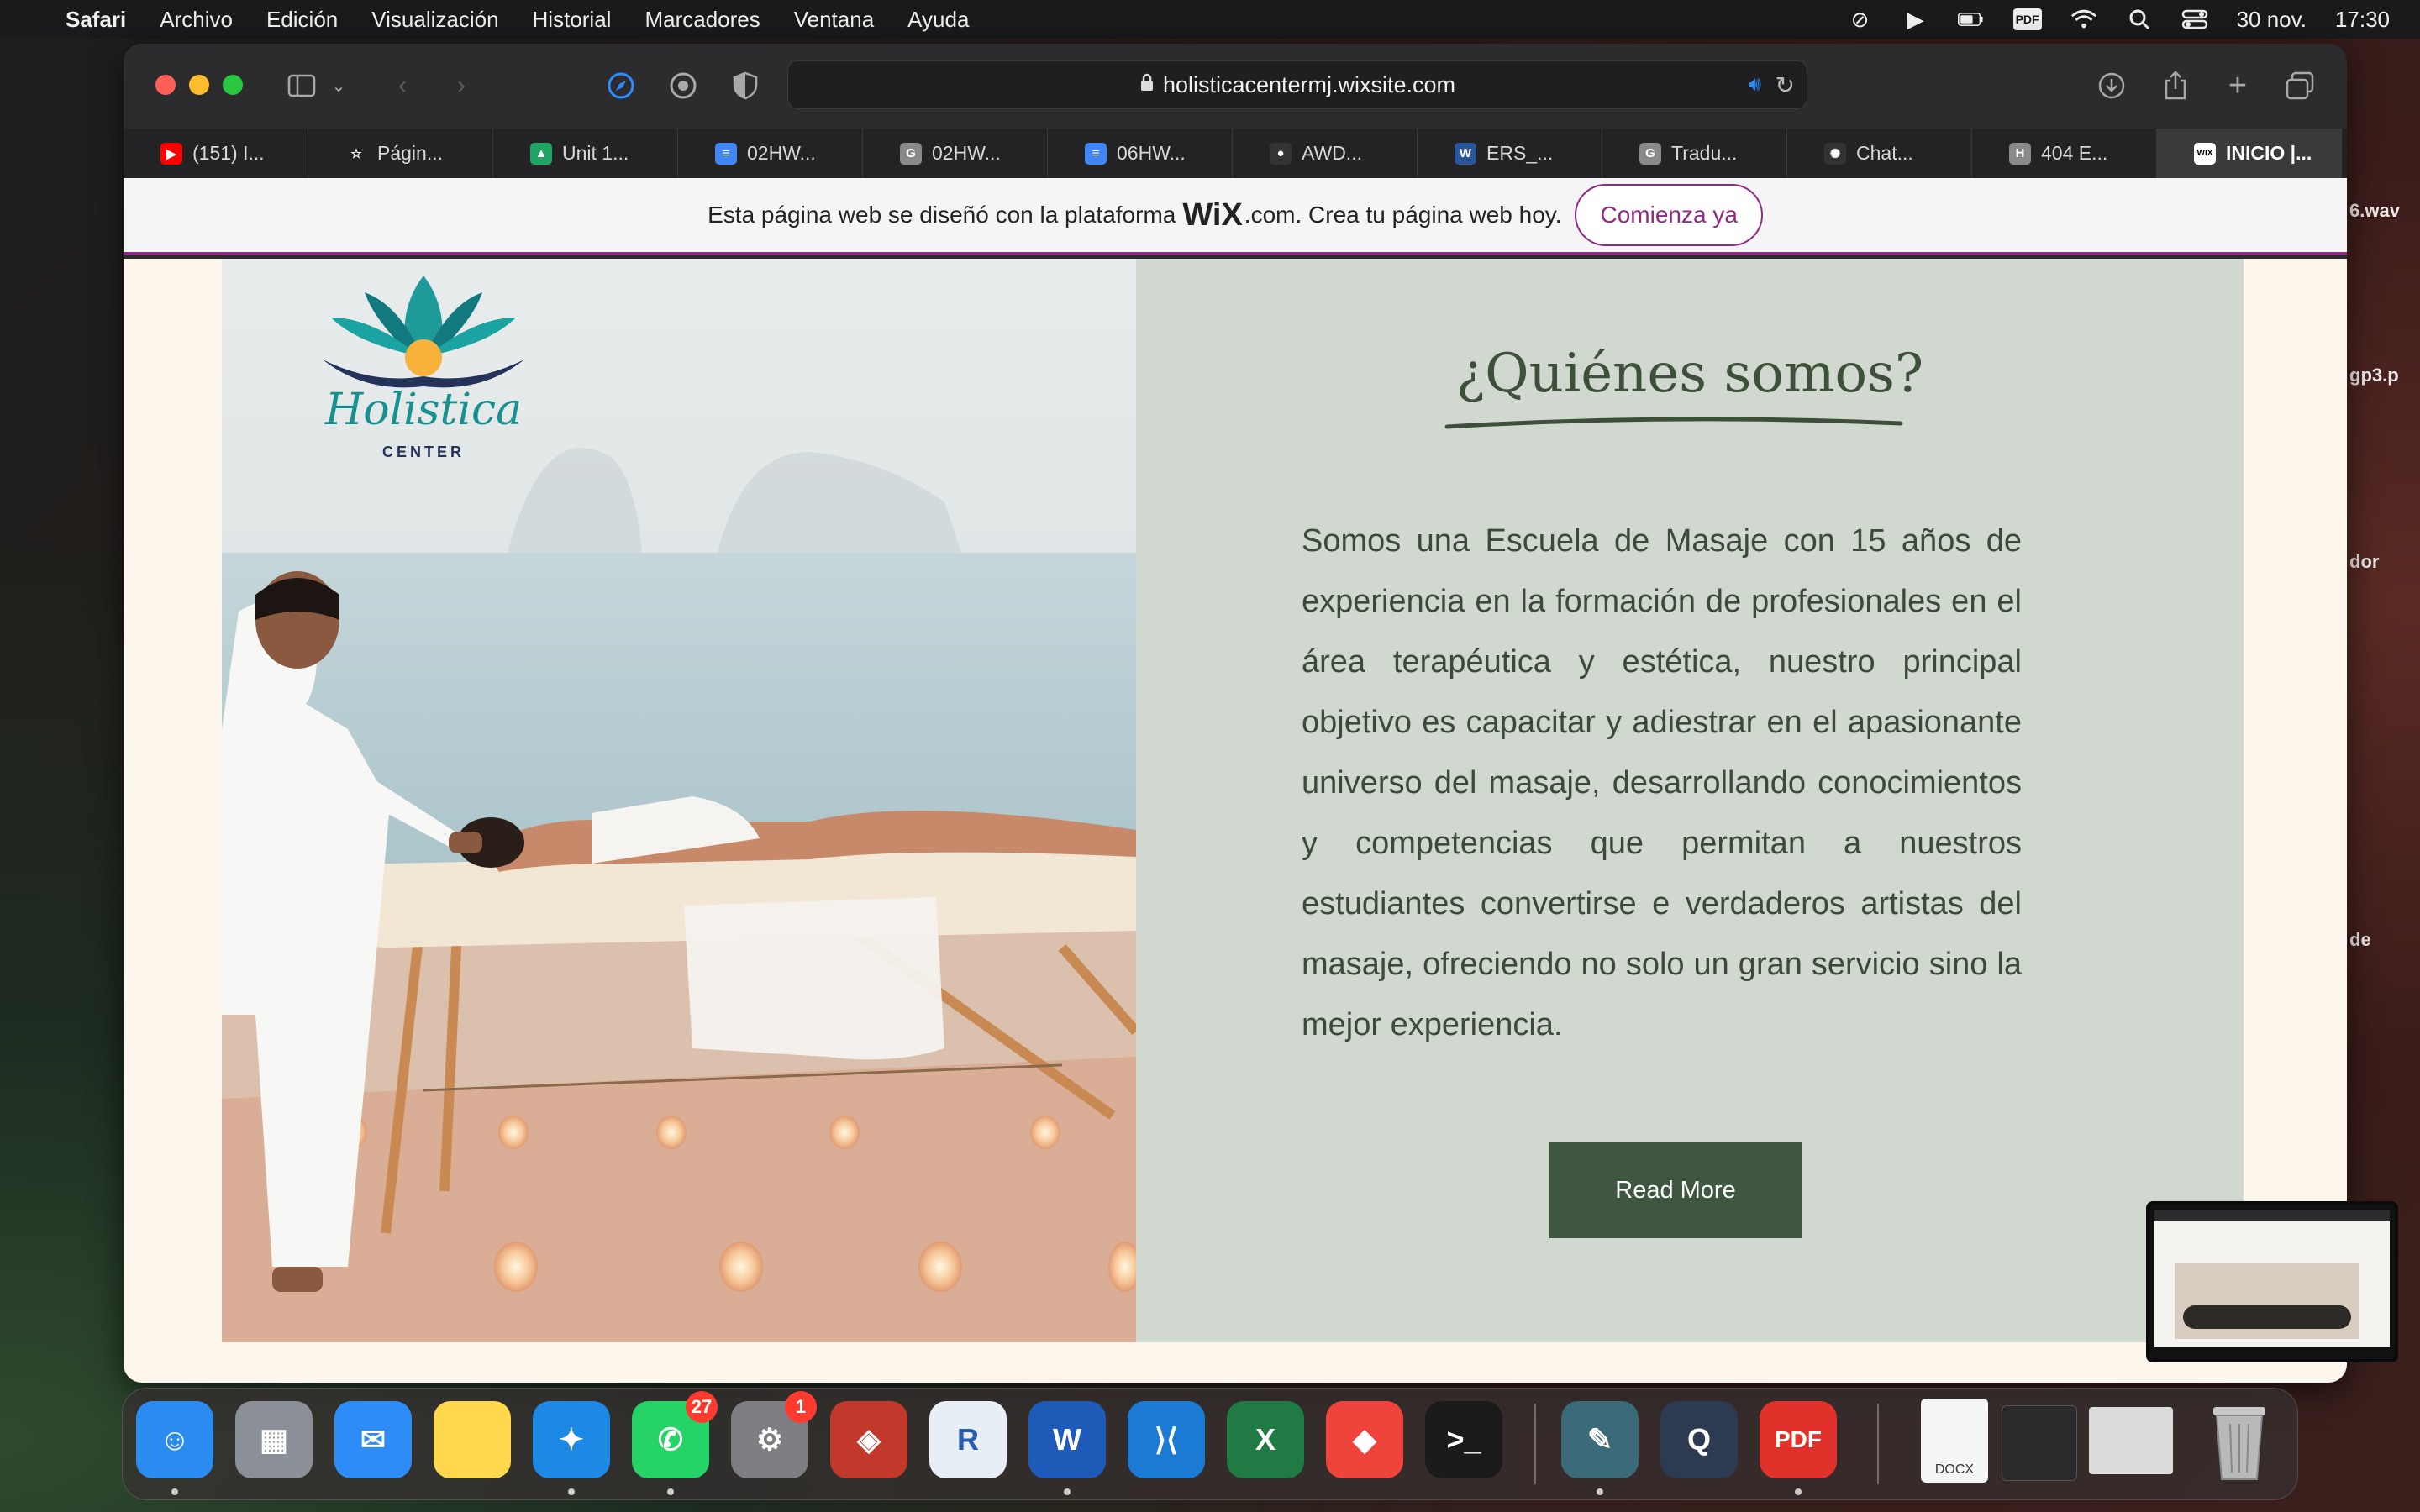  Describe the element at coordinates (1210, 1444) in the screenshot. I see `dock: DOCX ☺ ▦ ✉ ✦ ✆ 27 ⚙ 1 ◈ R W ⟩⟨ X ◆ >_ ✎ Q PDF` at that location.